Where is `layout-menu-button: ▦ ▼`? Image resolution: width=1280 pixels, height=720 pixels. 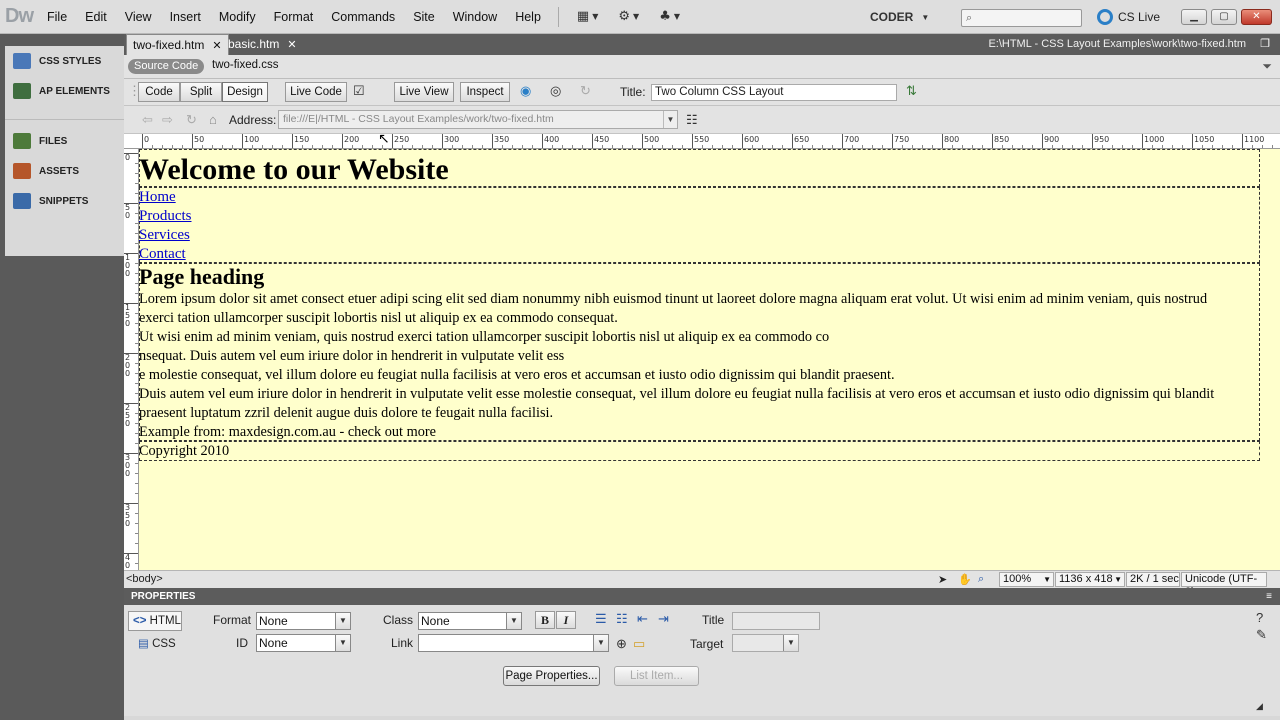 layout-menu-button: ▦ ▼ is located at coordinates (587, 16).